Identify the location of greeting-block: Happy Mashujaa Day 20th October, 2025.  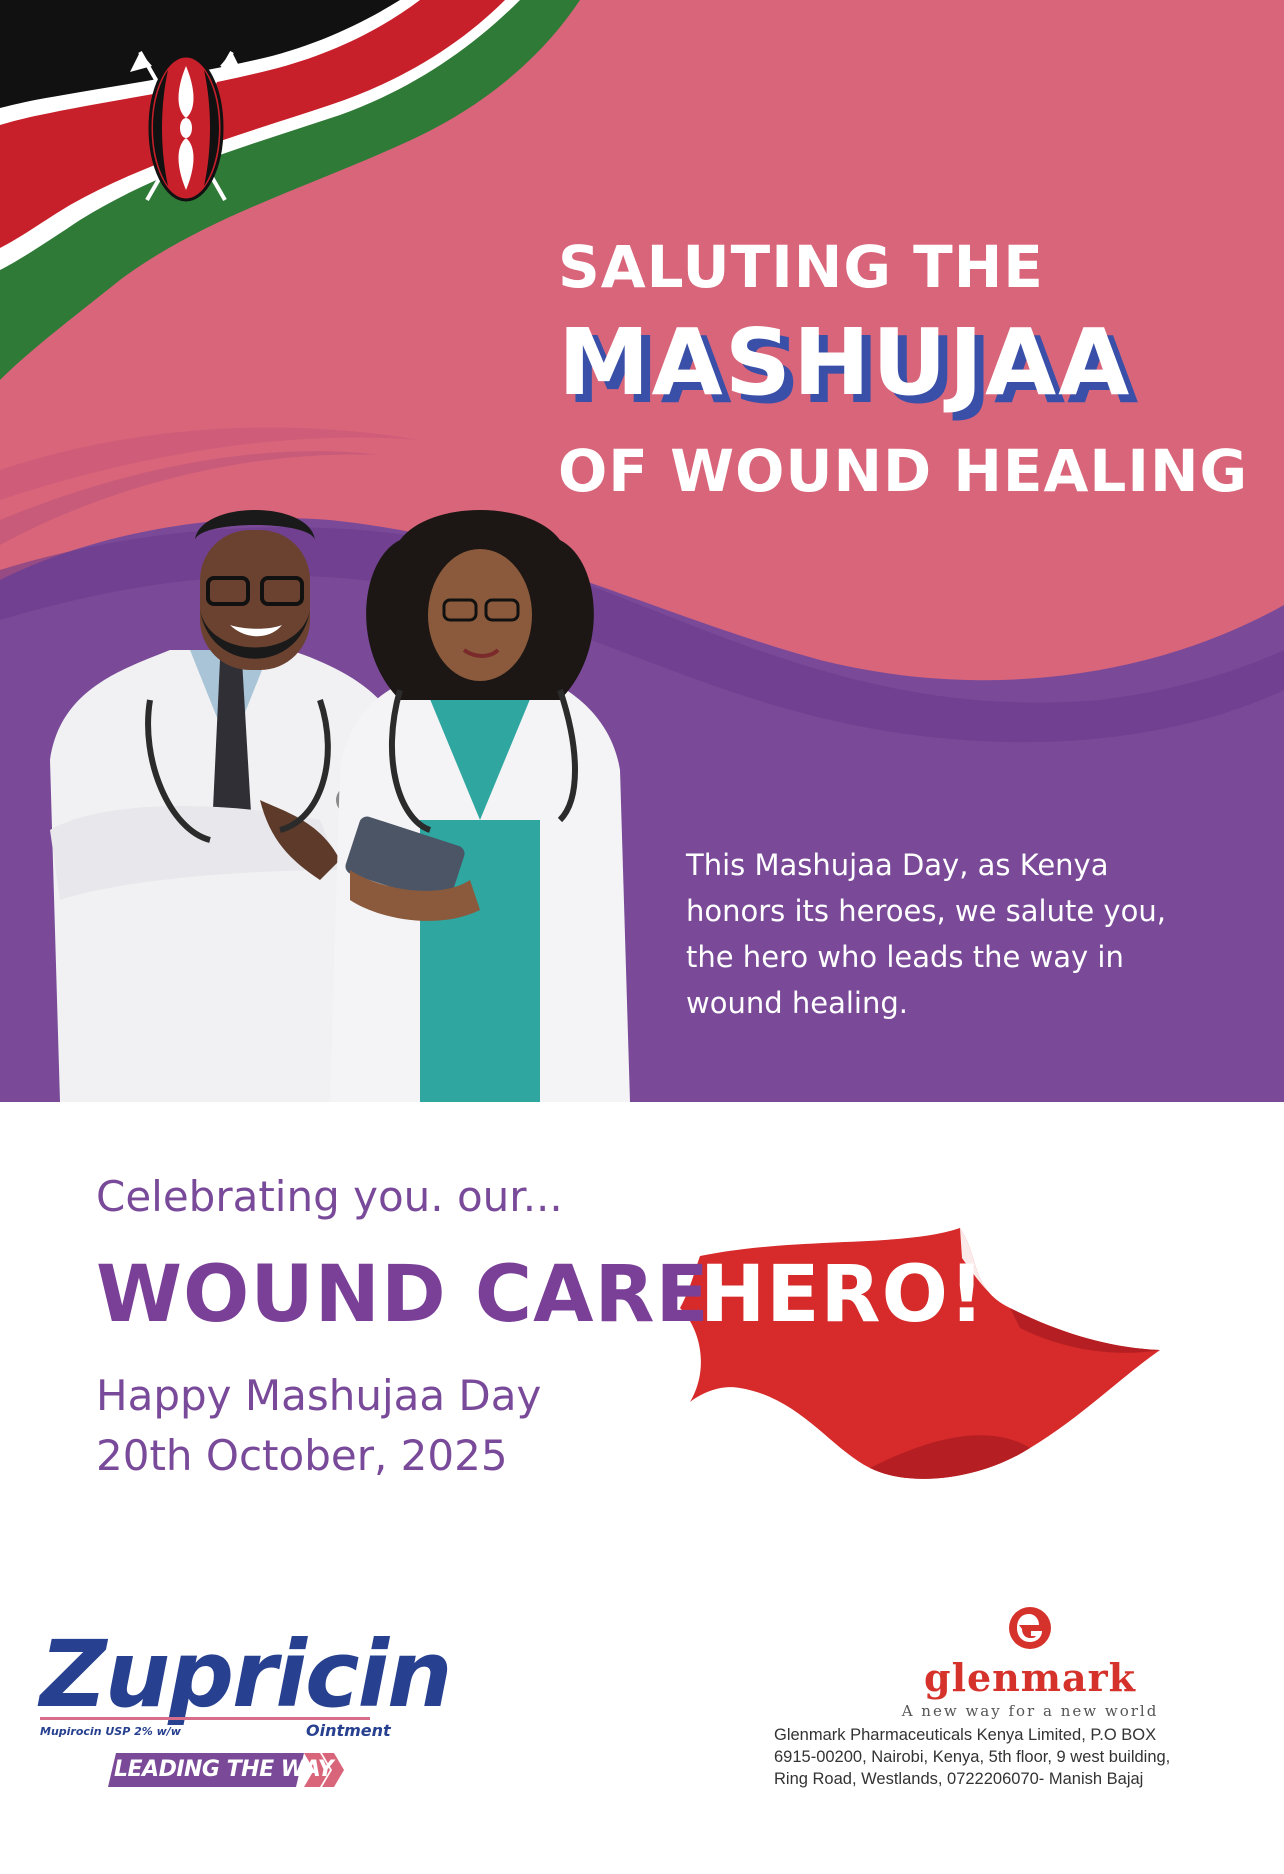
(318, 1426).